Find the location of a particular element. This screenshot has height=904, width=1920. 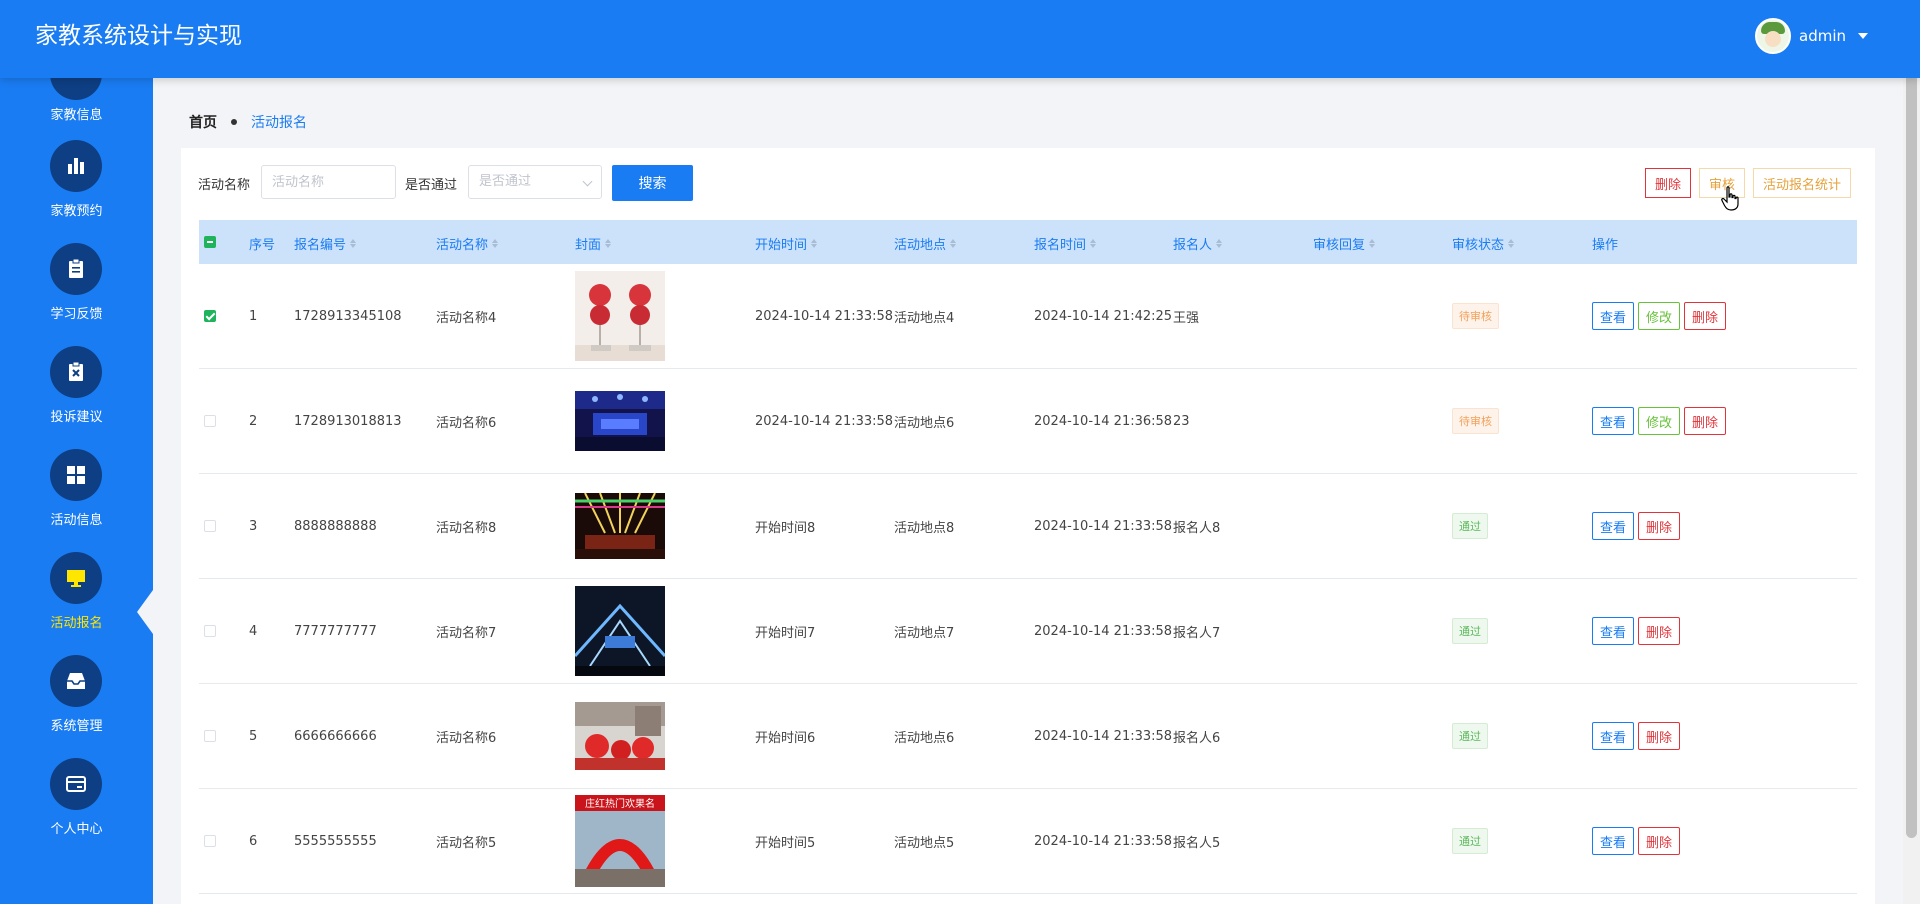

sidebar-item-complaints: 投诉建议 is located at coordinates (76, 386).